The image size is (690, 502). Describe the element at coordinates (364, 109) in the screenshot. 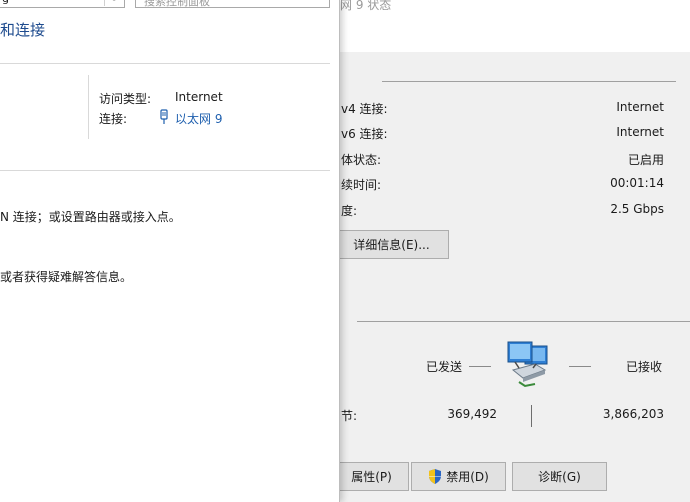

I see `ipv4-connectivity-label: v4 连接:` at that location.